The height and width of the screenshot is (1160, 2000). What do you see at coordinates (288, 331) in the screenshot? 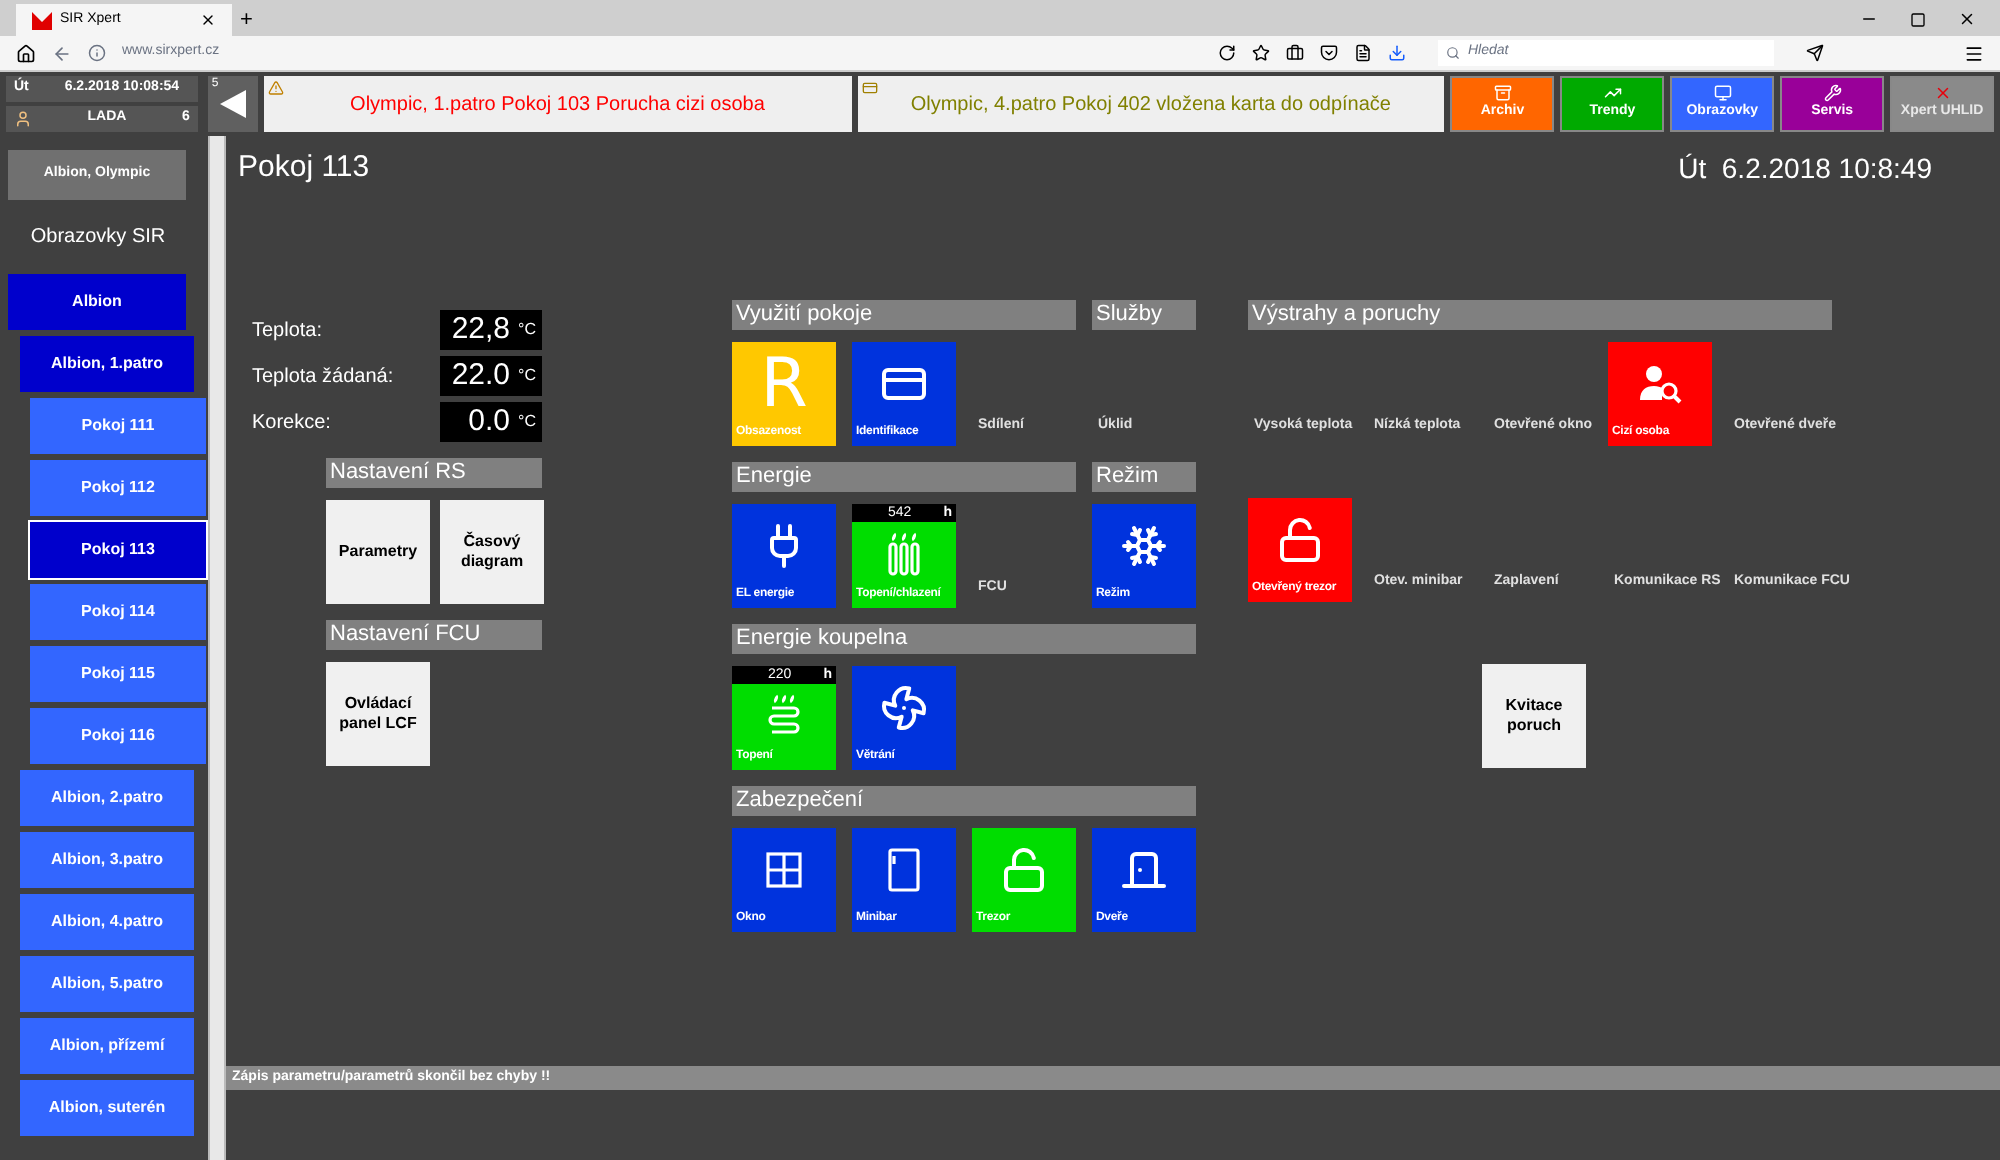
I see `reading-label: Teplota:` at bounding box center [288, 331].